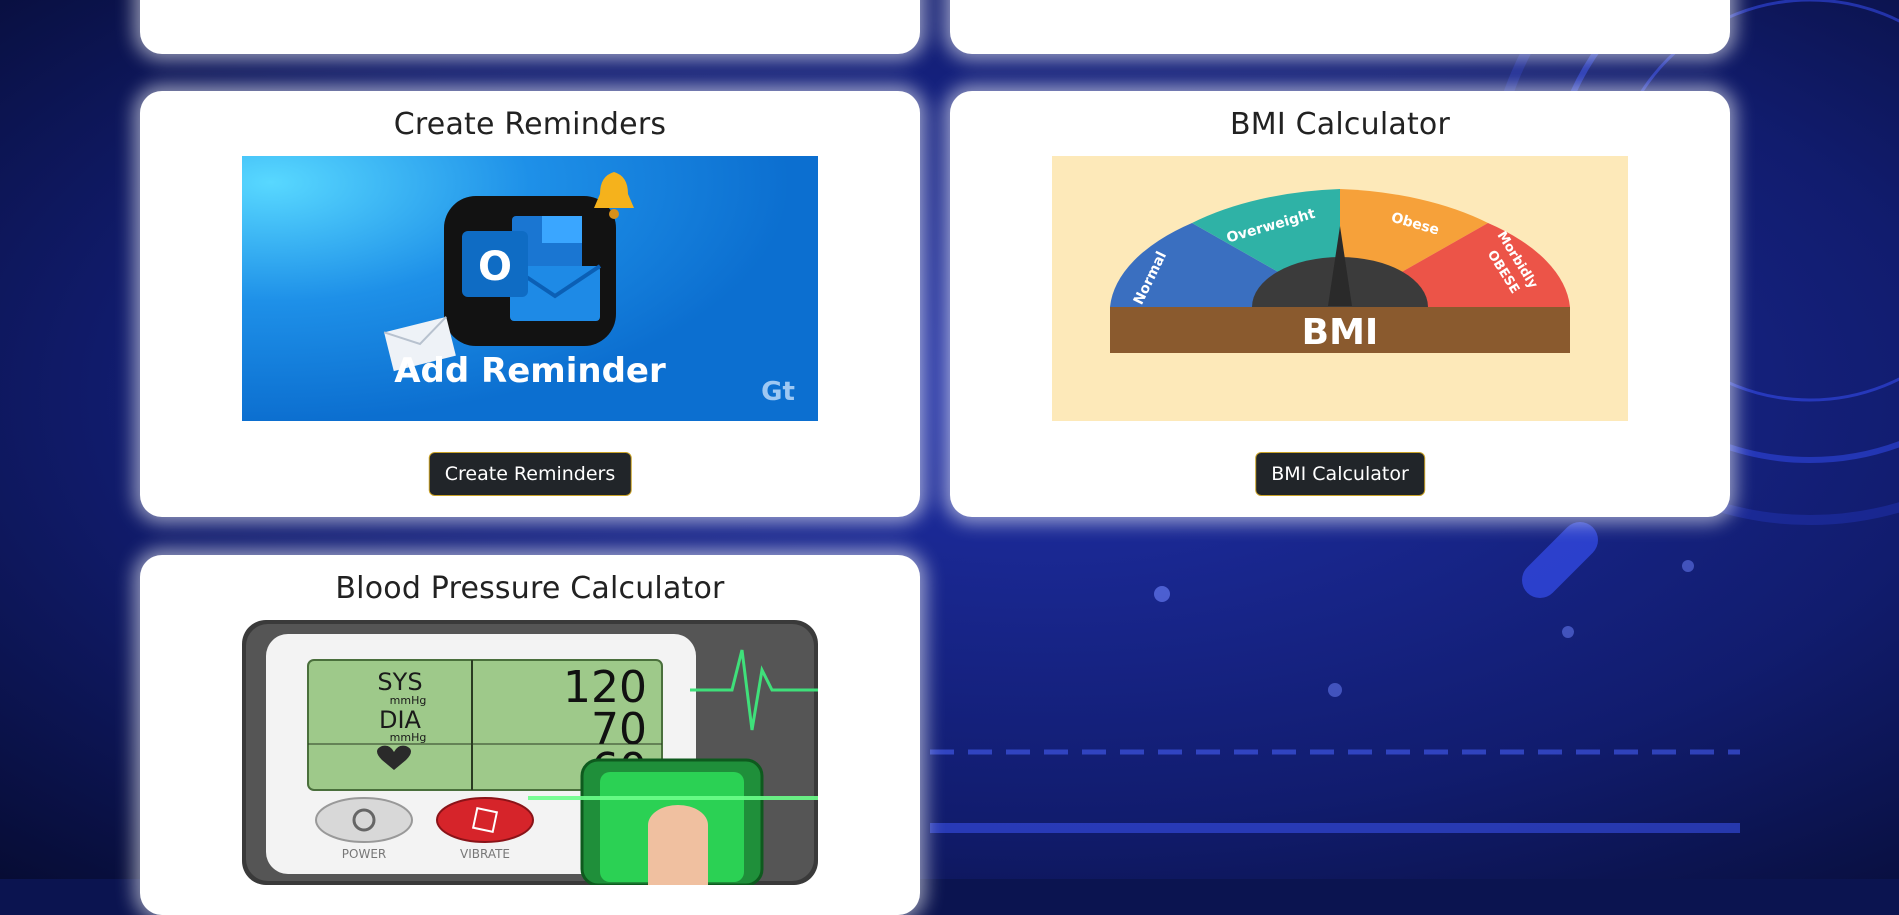 This screenshot has width=1899, height=915. Describe the element at coordinates (1340, 474) in the screenshot. I see `bmi-calculator-button: BMI Calculator` at that location.